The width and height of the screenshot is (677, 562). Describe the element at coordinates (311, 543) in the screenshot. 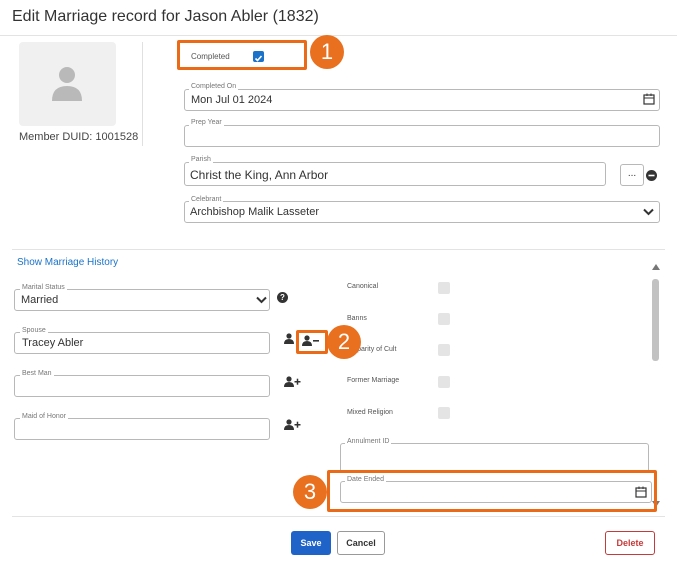

I see `save-button: Save` at that location.